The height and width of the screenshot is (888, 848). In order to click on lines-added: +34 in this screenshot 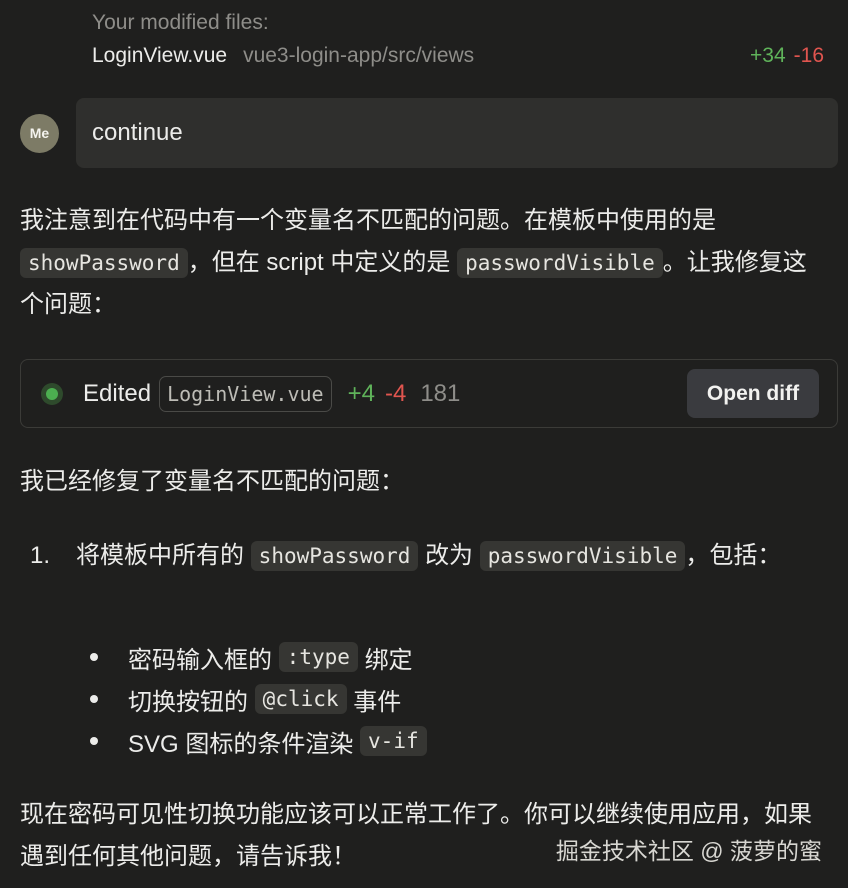, I will do `click(768, 55)`.